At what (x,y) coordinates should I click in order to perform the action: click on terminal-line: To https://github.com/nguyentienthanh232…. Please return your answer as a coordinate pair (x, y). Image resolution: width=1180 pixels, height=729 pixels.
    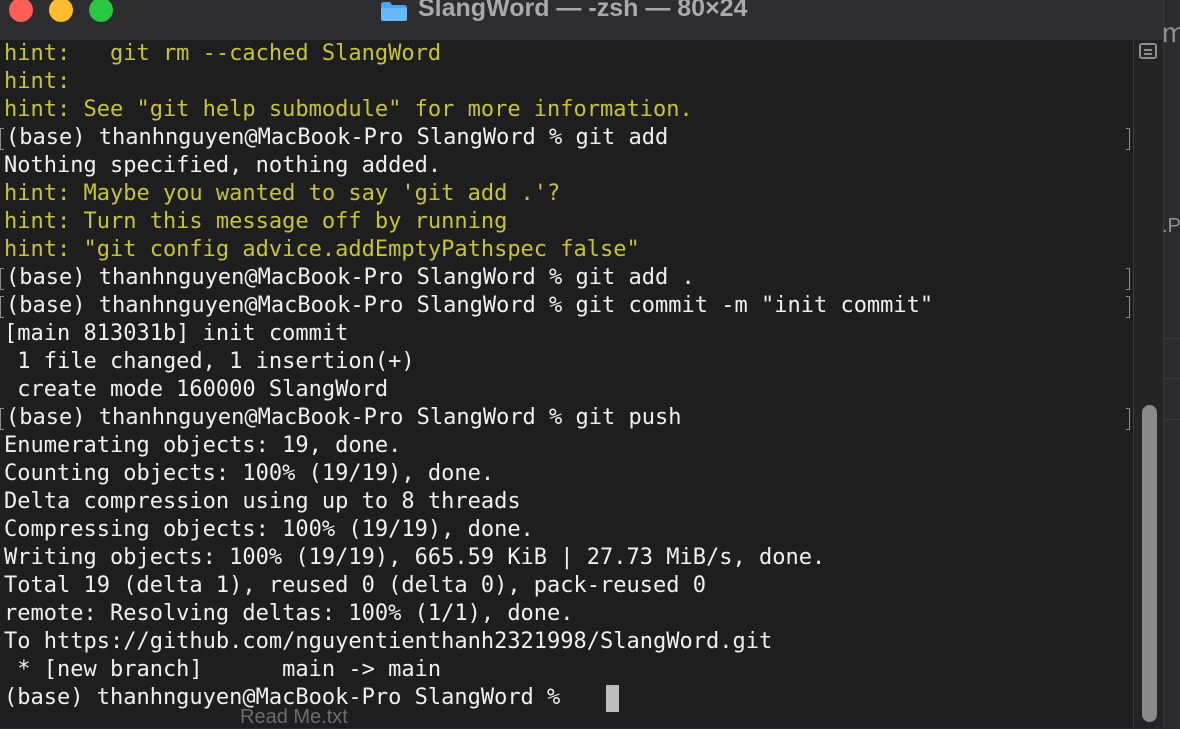
    Looking at the image, I should click on (388, 641).